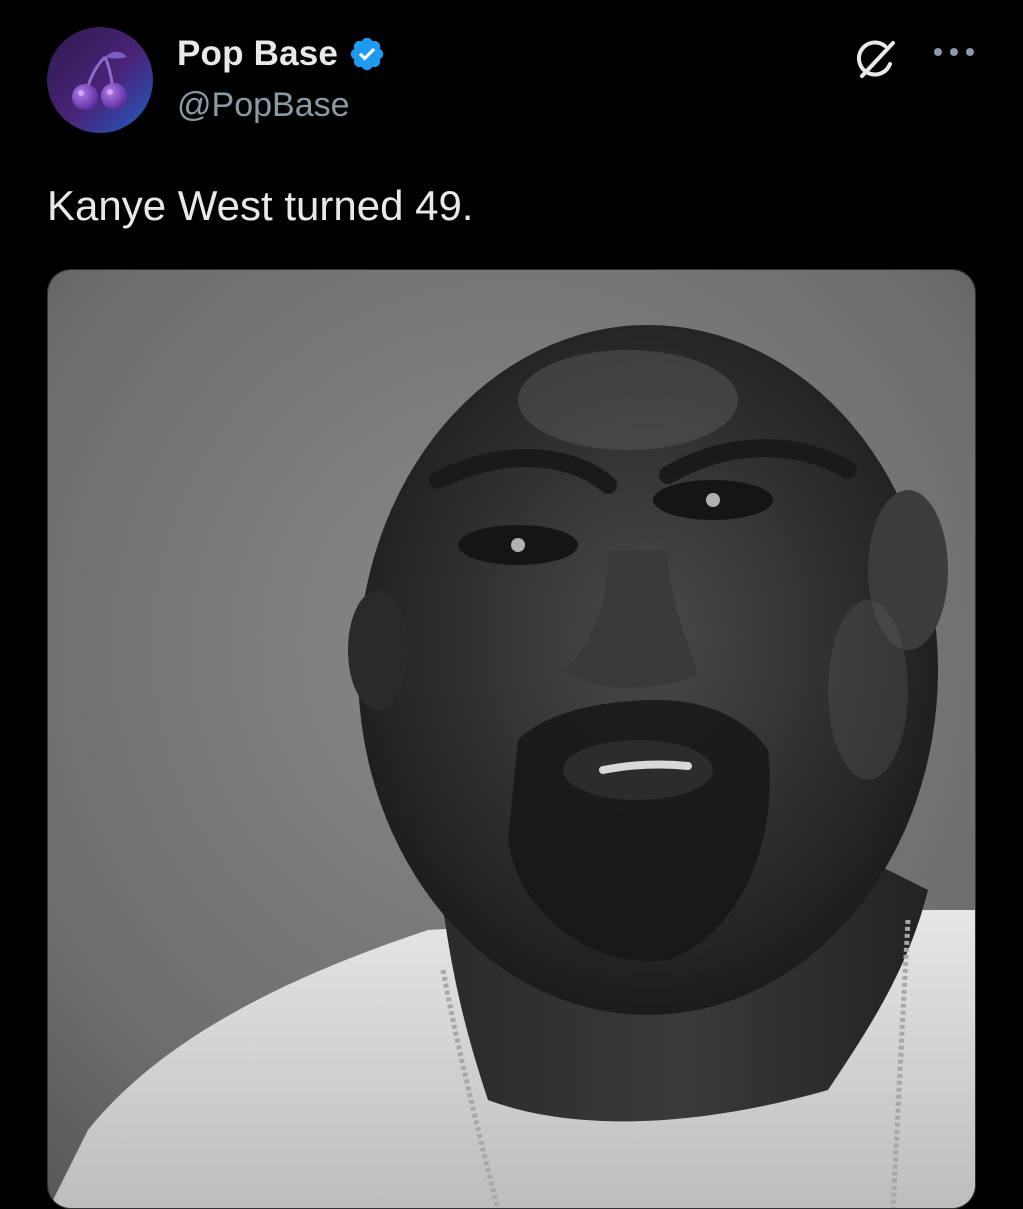  Describe the element at coordinates (877, 59) in the screenshot. I see `grok-icon` at that location.